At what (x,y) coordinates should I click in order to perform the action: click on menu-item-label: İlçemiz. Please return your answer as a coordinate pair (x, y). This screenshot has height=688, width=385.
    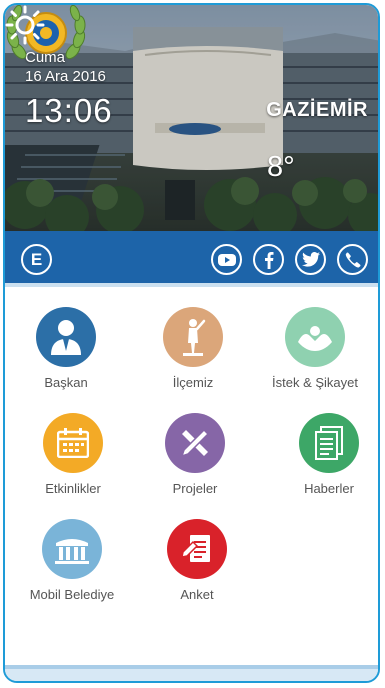
    Looking at the image, I should click on (193, 382).